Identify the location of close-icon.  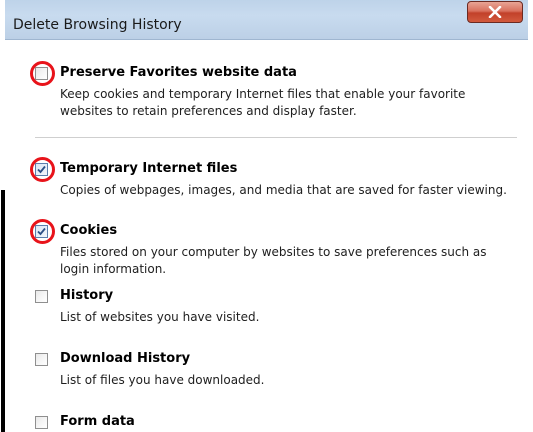
(495, 12).